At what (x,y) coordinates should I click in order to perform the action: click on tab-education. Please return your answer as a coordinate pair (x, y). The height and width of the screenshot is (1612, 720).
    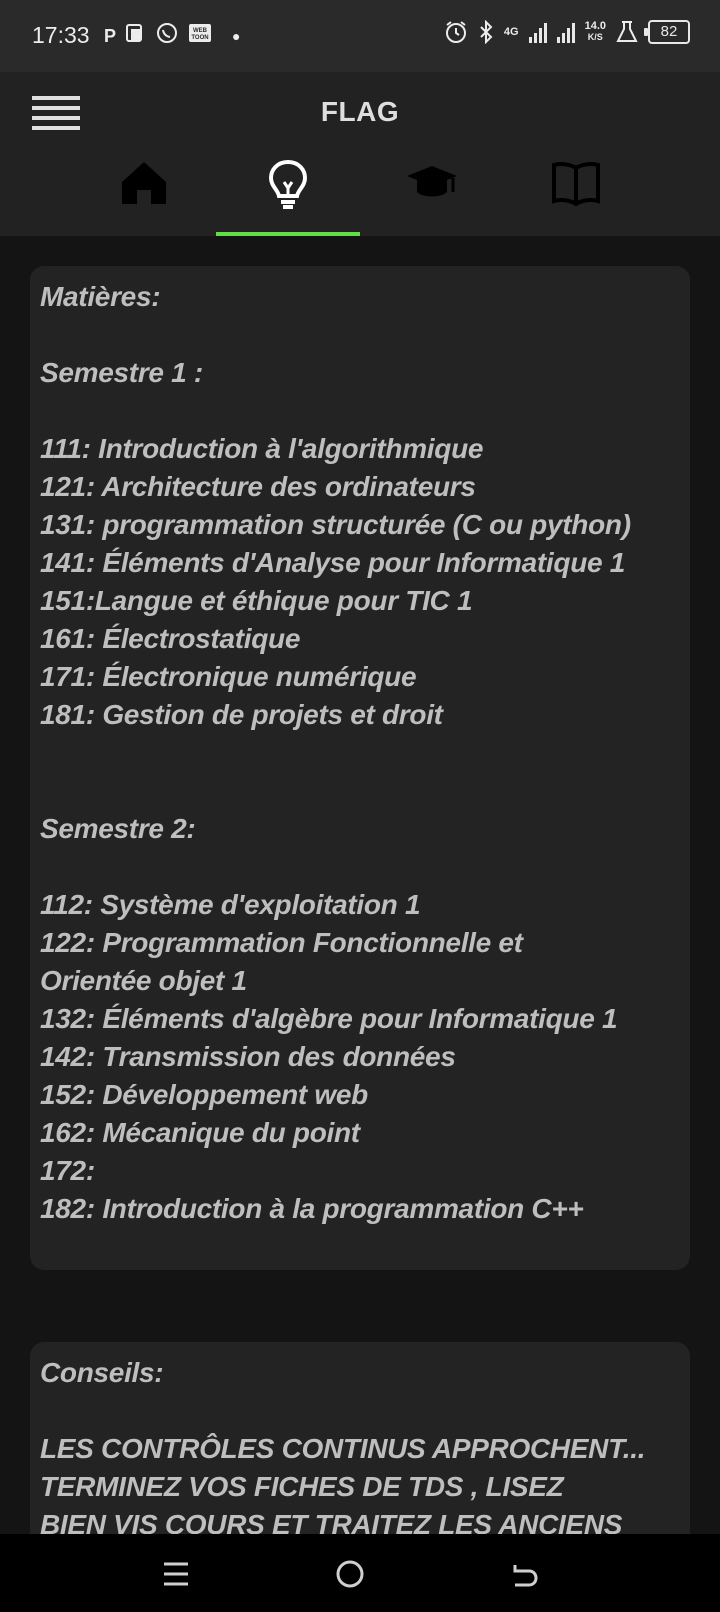
    Looking at the image, I should click on (432, 197).